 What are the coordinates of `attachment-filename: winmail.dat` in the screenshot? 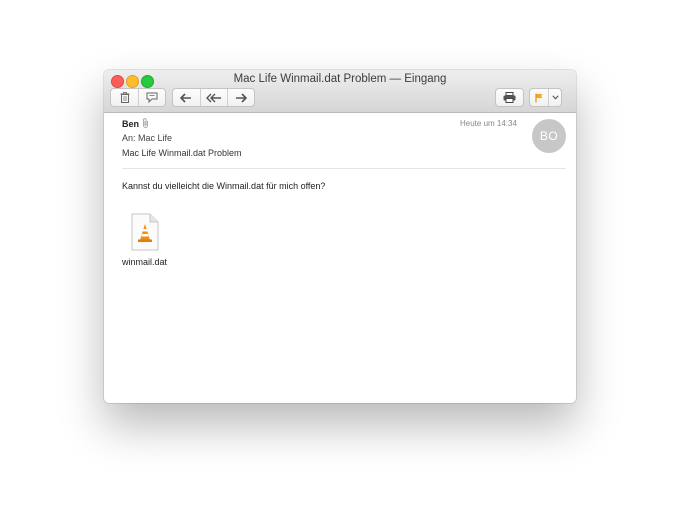 It's located at (145, 262).